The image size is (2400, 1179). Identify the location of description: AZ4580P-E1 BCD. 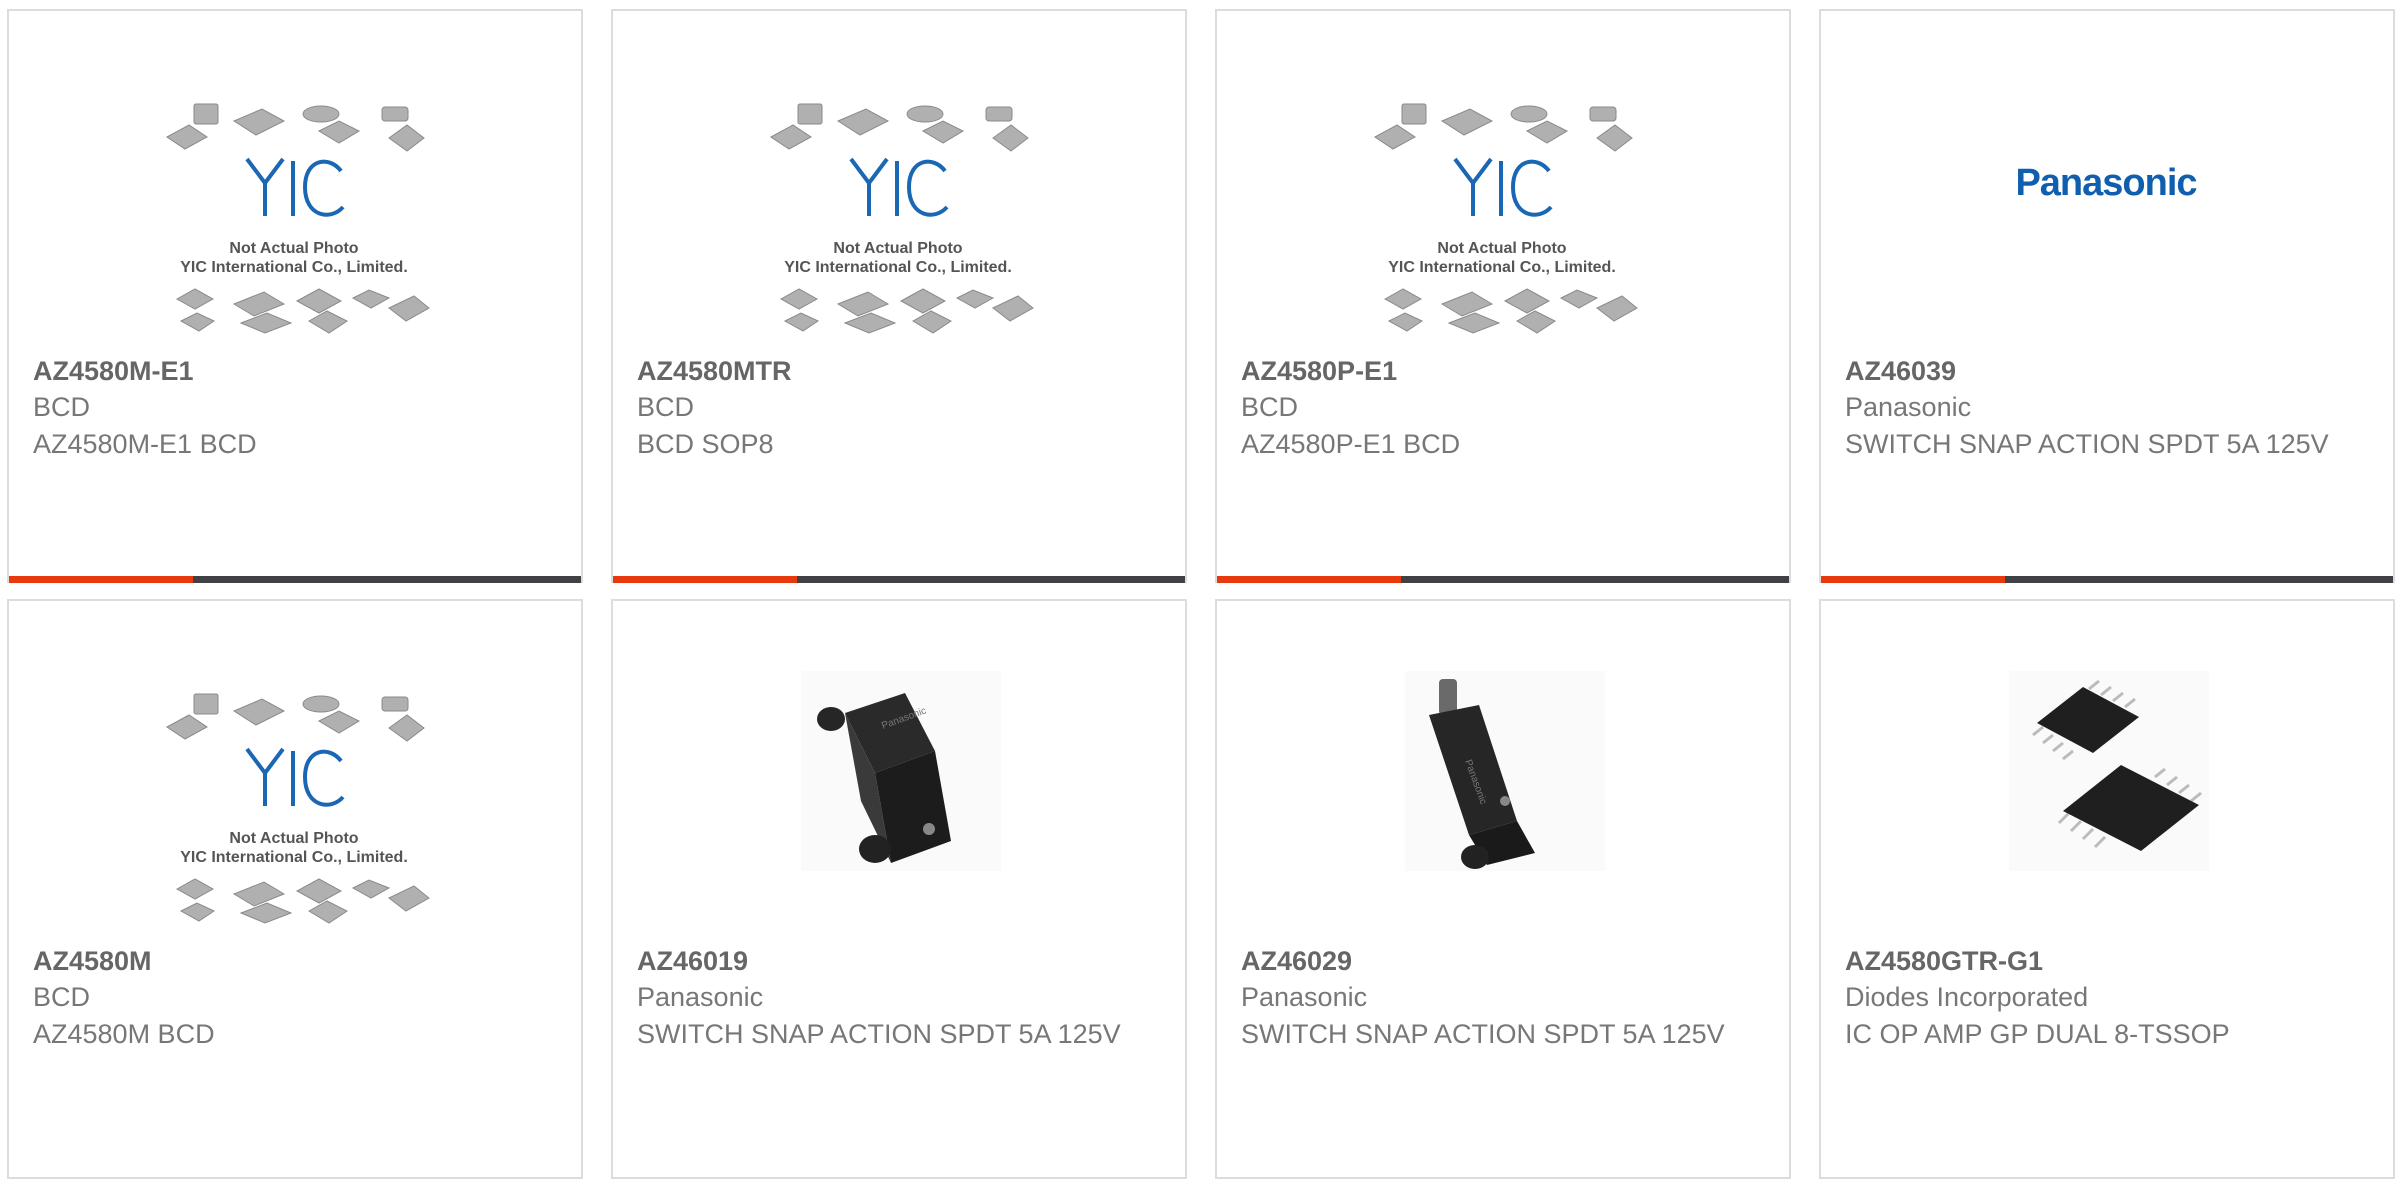
(1351, 444).